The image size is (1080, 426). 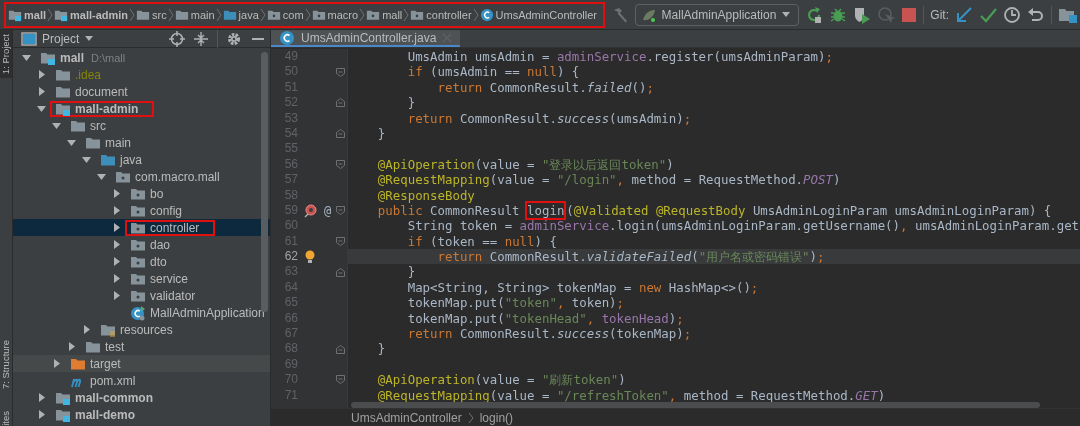 What do you see at coordinates (501, 380) in the screenshot?
I see `code-line: @ApiOperation(value = "刷新token")` at bounding box center [501, 380].